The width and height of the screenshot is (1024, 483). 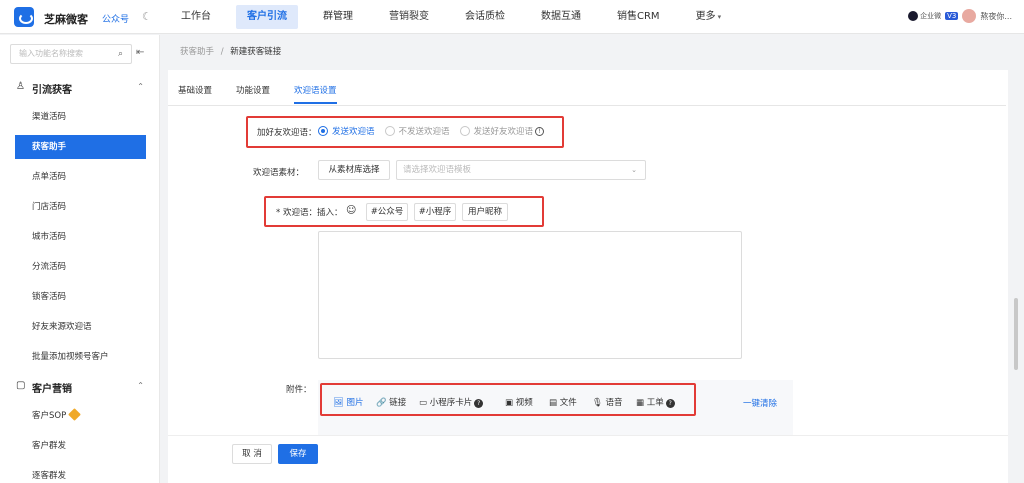 I want to click on insert-chip-nickname: 用户昵称, so click(x=485, y=212).